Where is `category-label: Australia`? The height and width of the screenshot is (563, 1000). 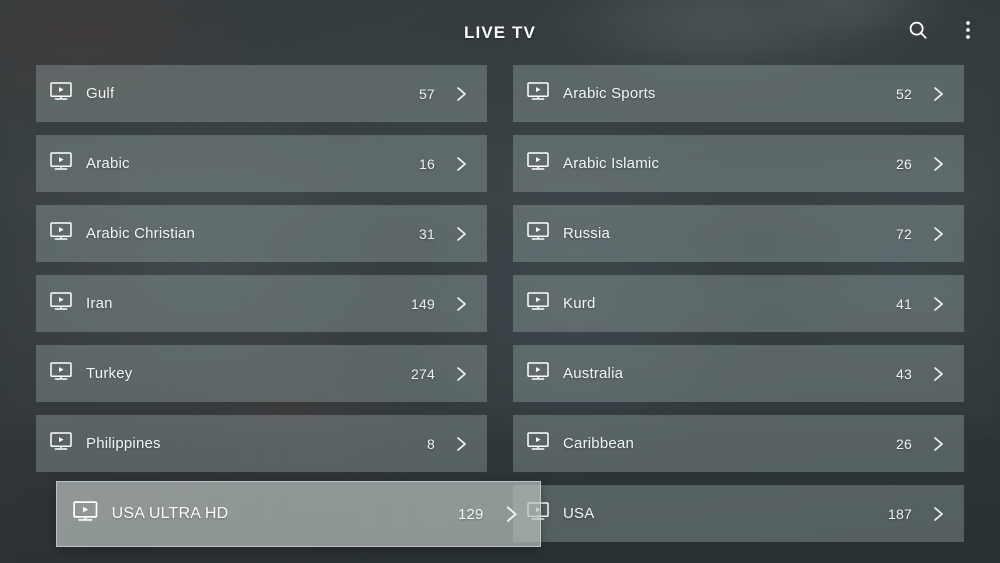 category-label: Australia is located at coordinates (593, 373).